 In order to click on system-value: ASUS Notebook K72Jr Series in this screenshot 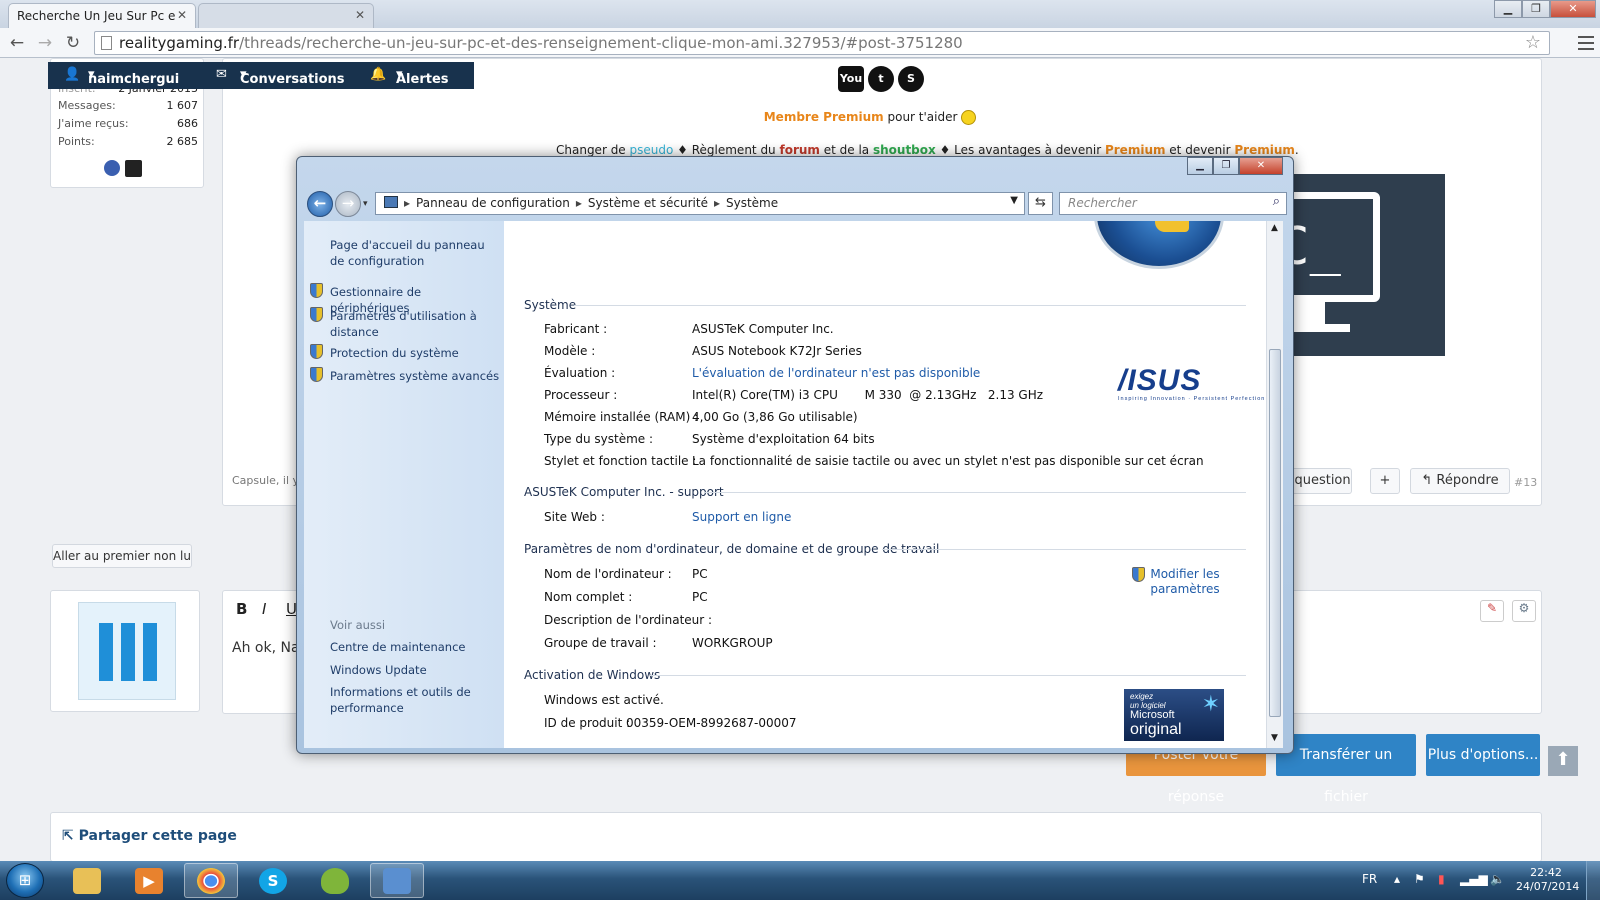, I will do `click(777, 351)`.